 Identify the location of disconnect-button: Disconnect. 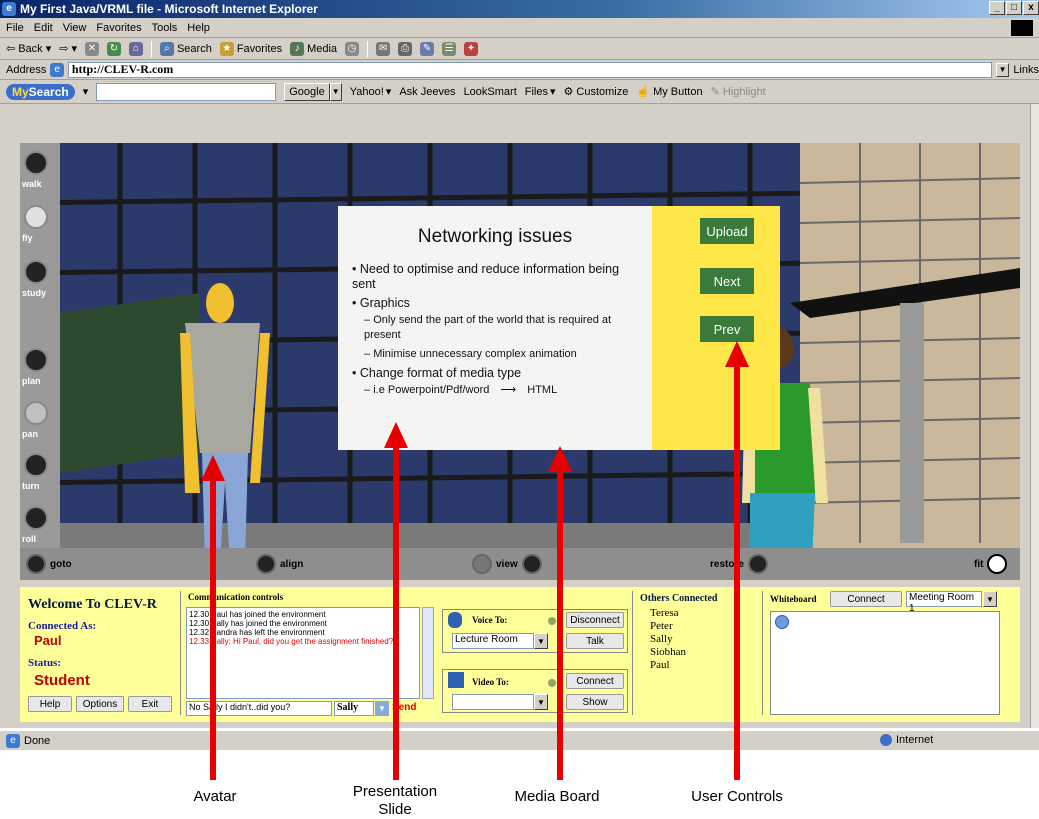
(595, 620).